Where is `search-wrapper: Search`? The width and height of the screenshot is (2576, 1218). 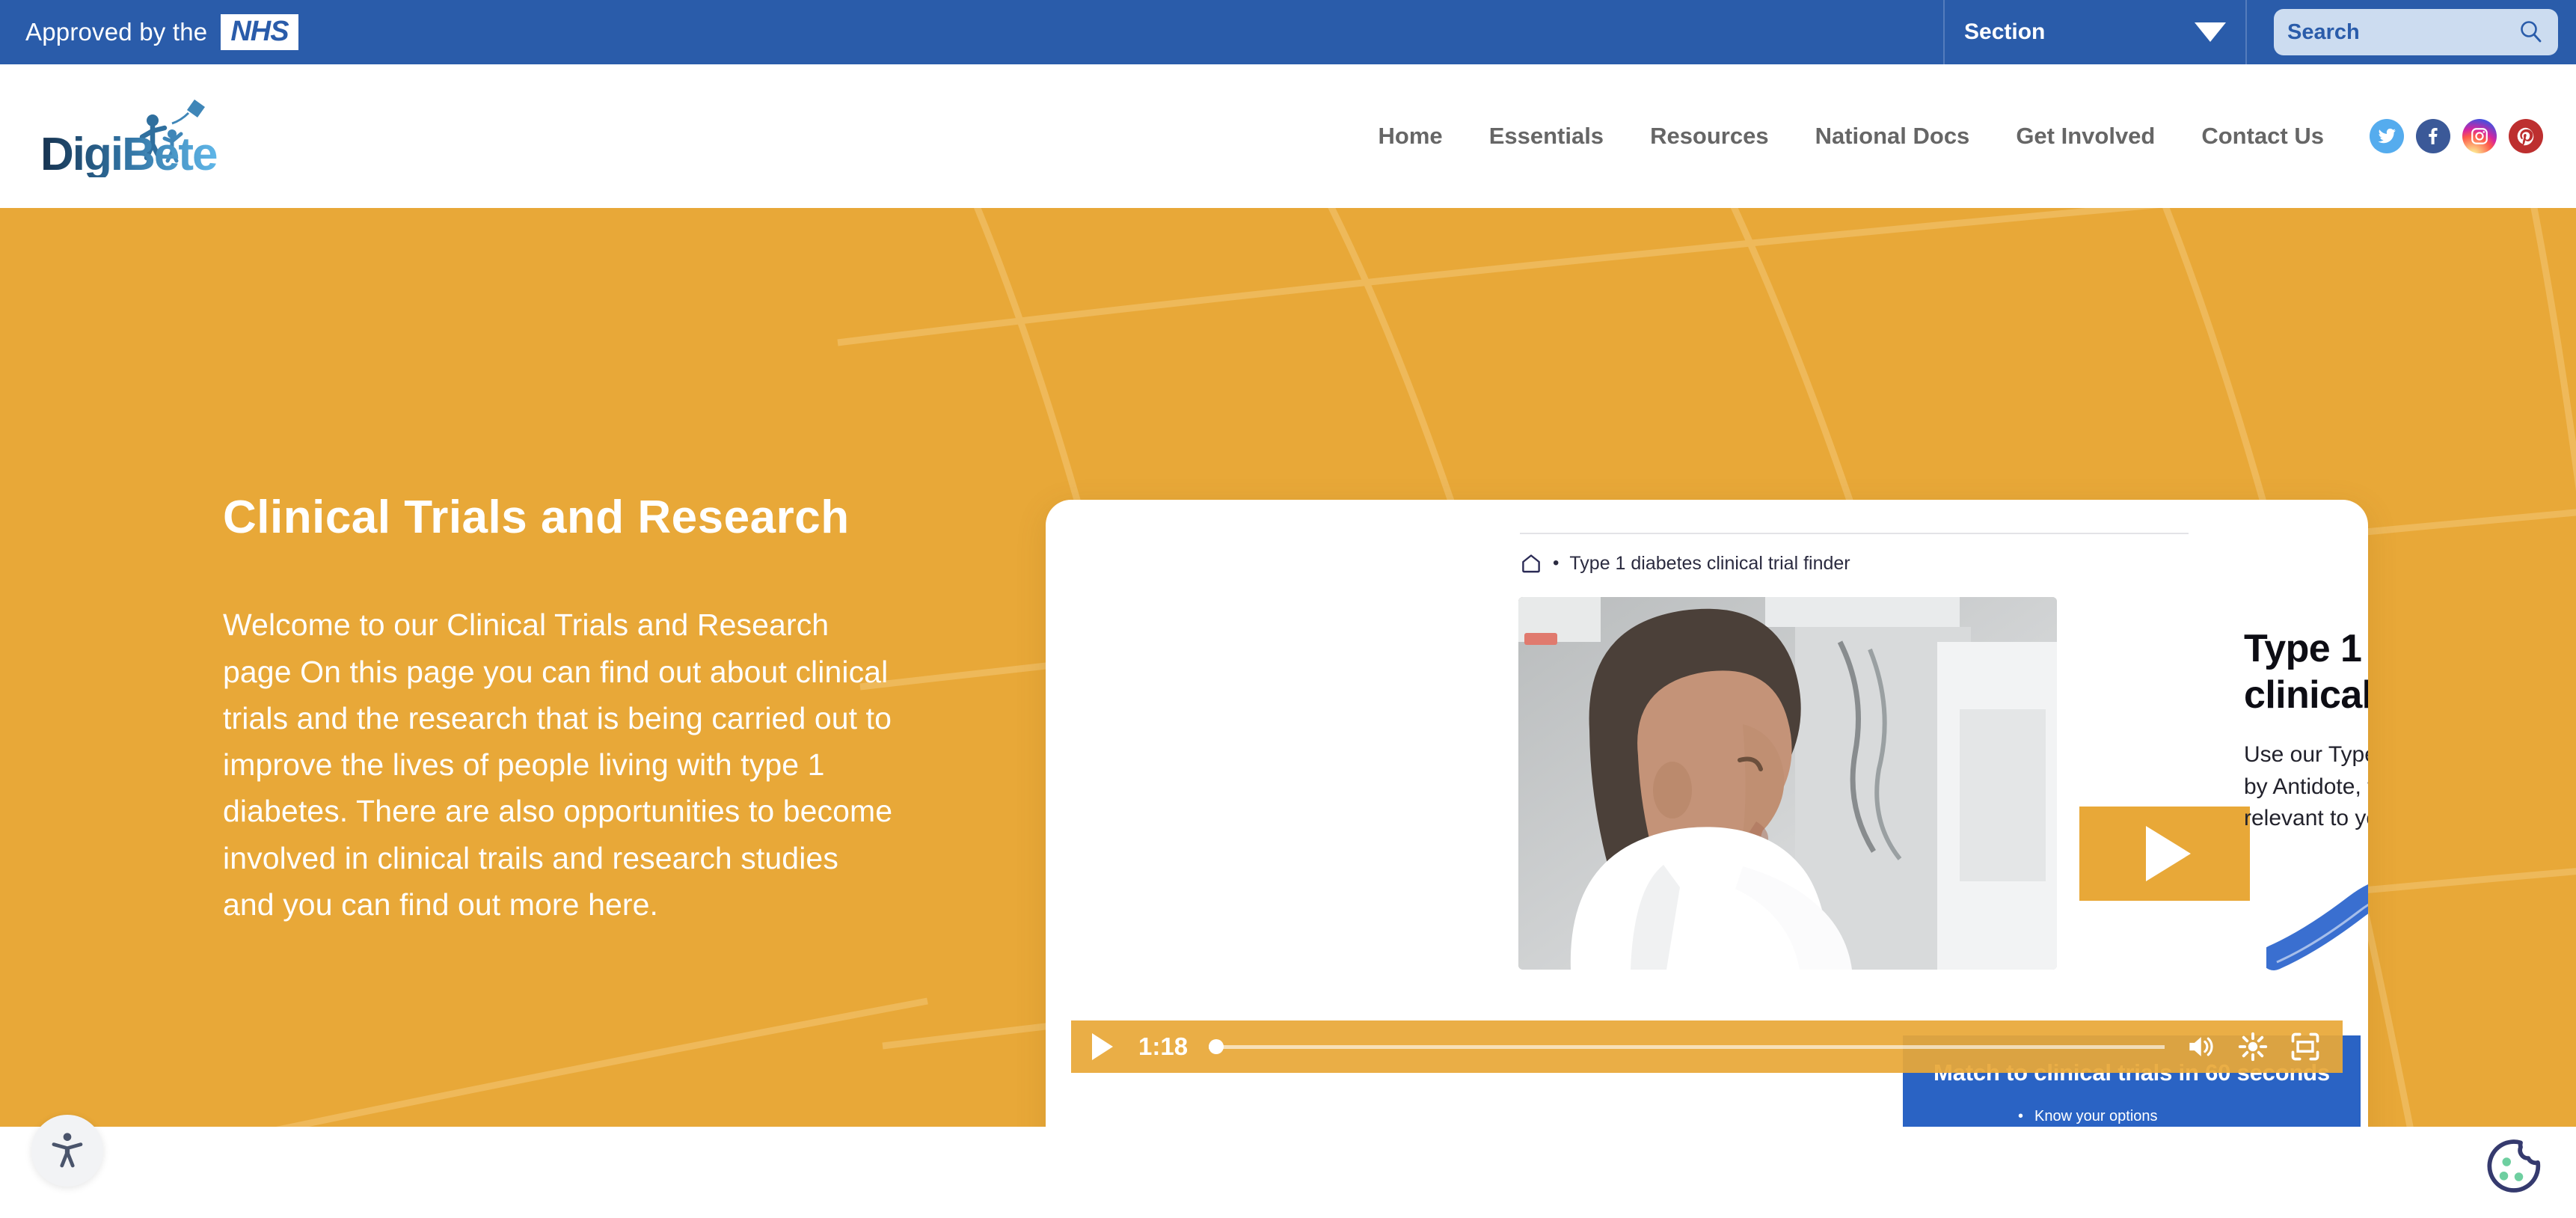
search-wrapper: Search is located at coordinates (2411, 32).